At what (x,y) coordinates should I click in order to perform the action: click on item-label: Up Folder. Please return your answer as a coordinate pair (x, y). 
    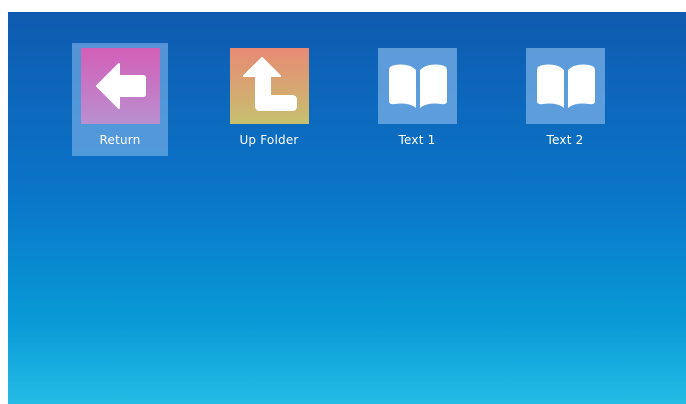
    Looking at the image, I should click on (269, 140).